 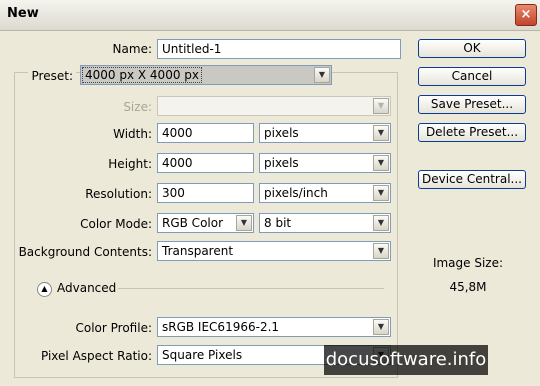 I want to click on resolution-unit-value: pixels/inch, so click(x=296, y=193).